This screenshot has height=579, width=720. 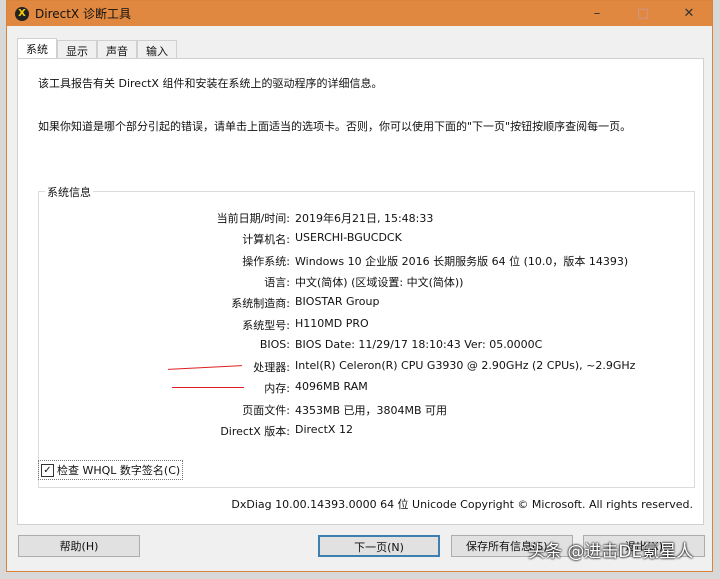 What do you see at coordinates (83, 14) in the screenshot?
I see `window-title: DirectX 诊断工具` at bounding box center [83, 14].